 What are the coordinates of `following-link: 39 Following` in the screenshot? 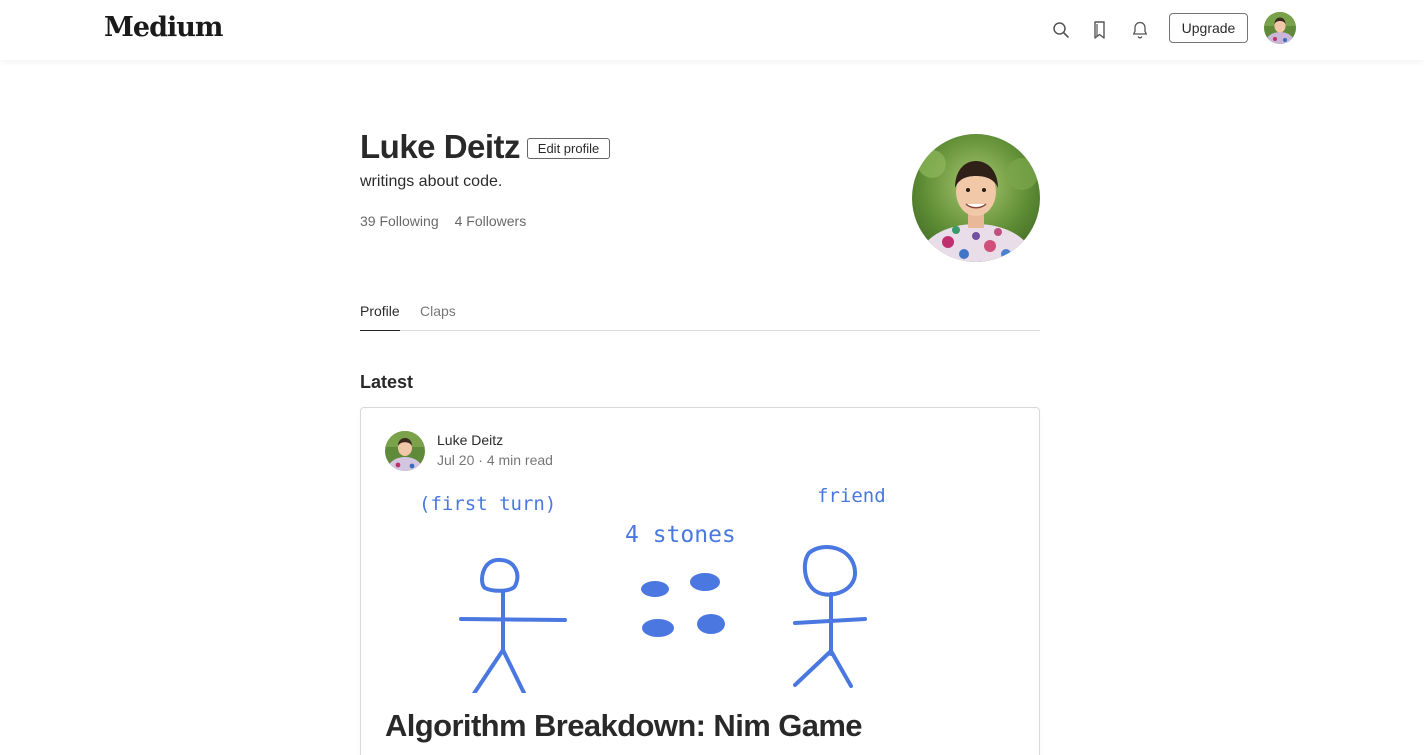 It's located at (399, 221).